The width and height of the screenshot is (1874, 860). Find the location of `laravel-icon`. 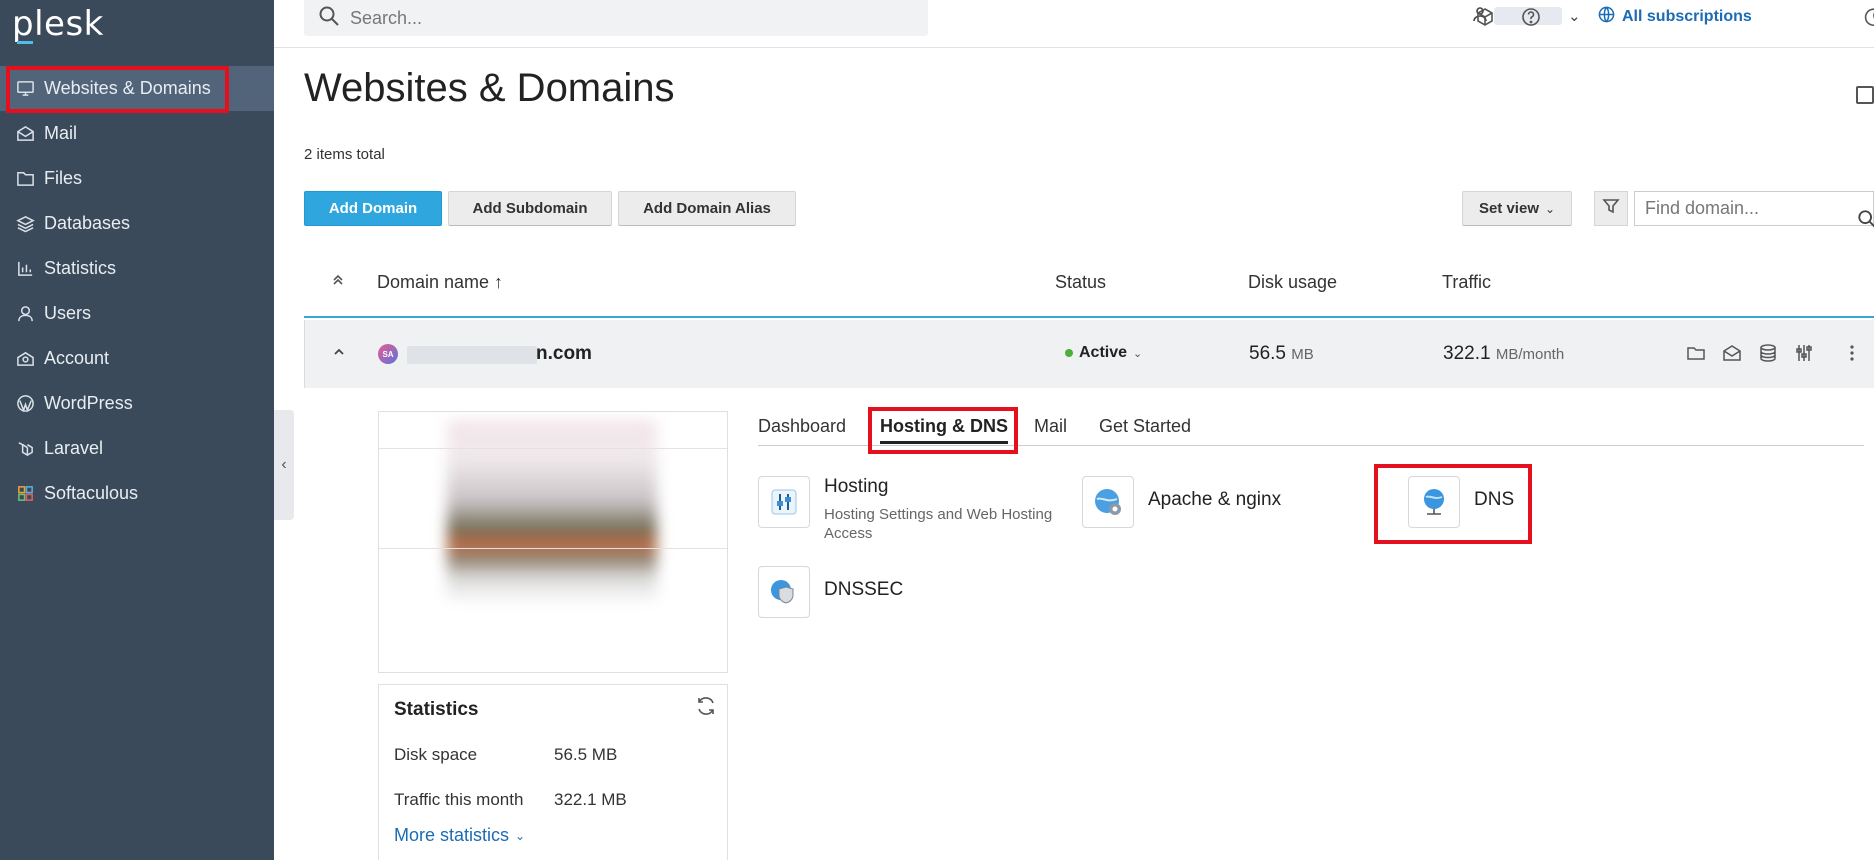

laravel-icon is located at coordinates (25, 449).